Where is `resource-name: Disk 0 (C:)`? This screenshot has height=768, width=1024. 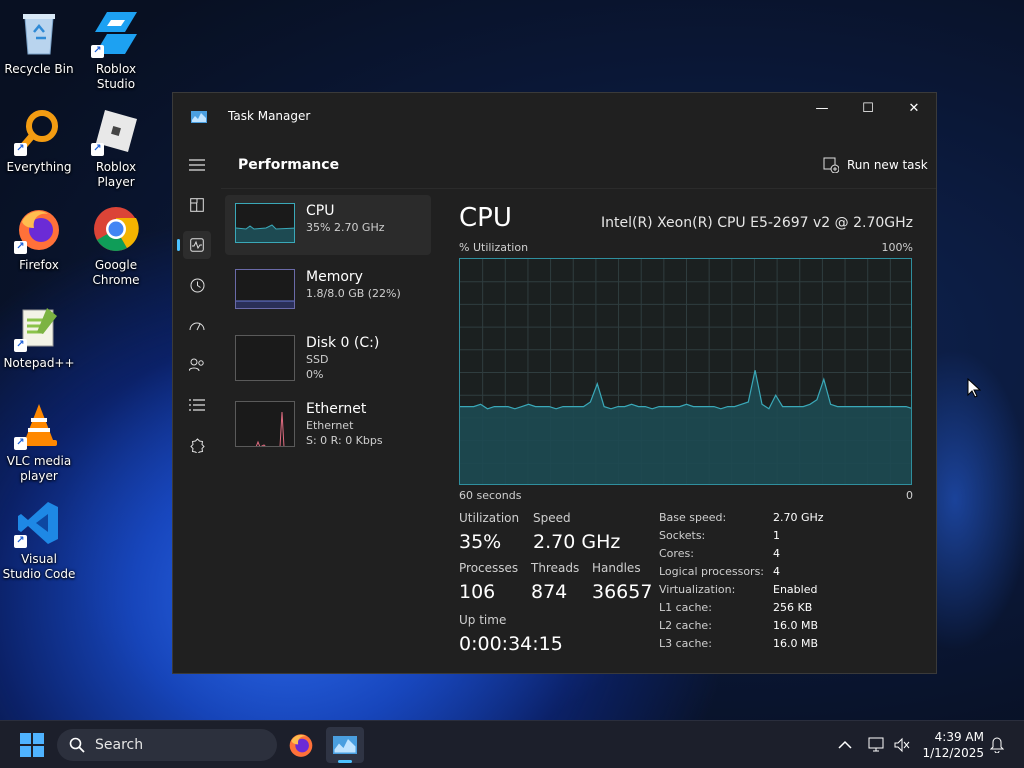 resource-name: Disk 0 (C:) is located at coordinates (343, 343).